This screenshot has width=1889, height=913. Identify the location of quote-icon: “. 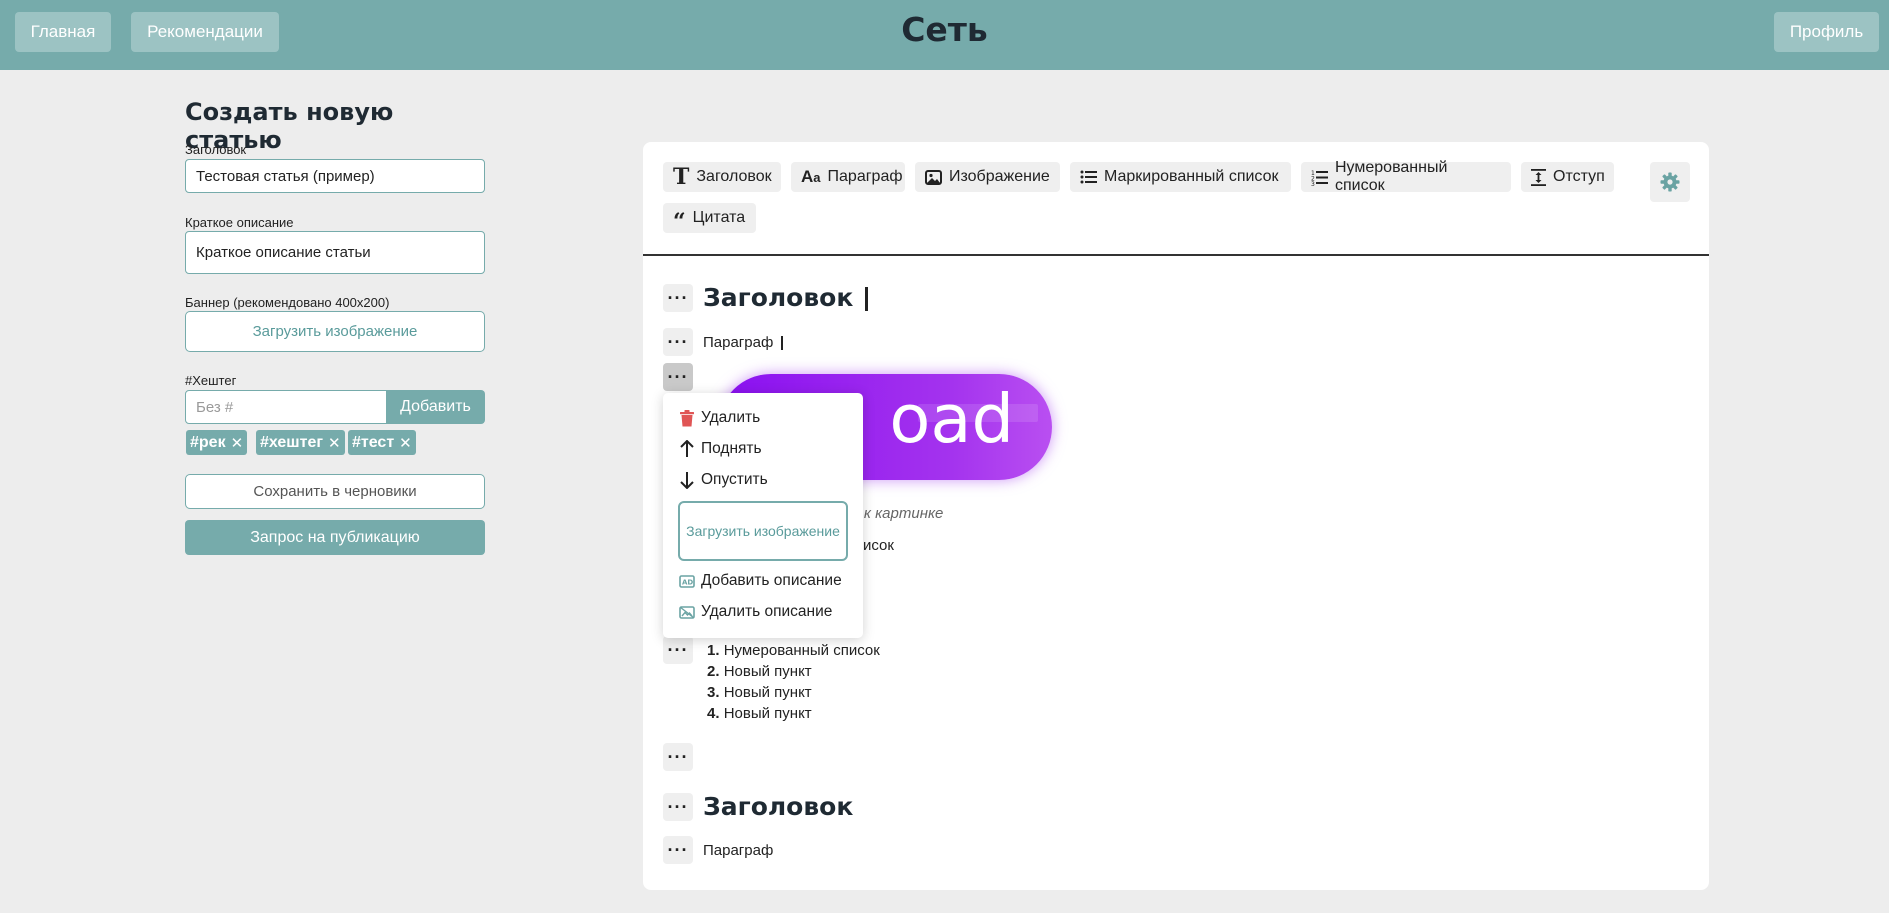
(679, 222).